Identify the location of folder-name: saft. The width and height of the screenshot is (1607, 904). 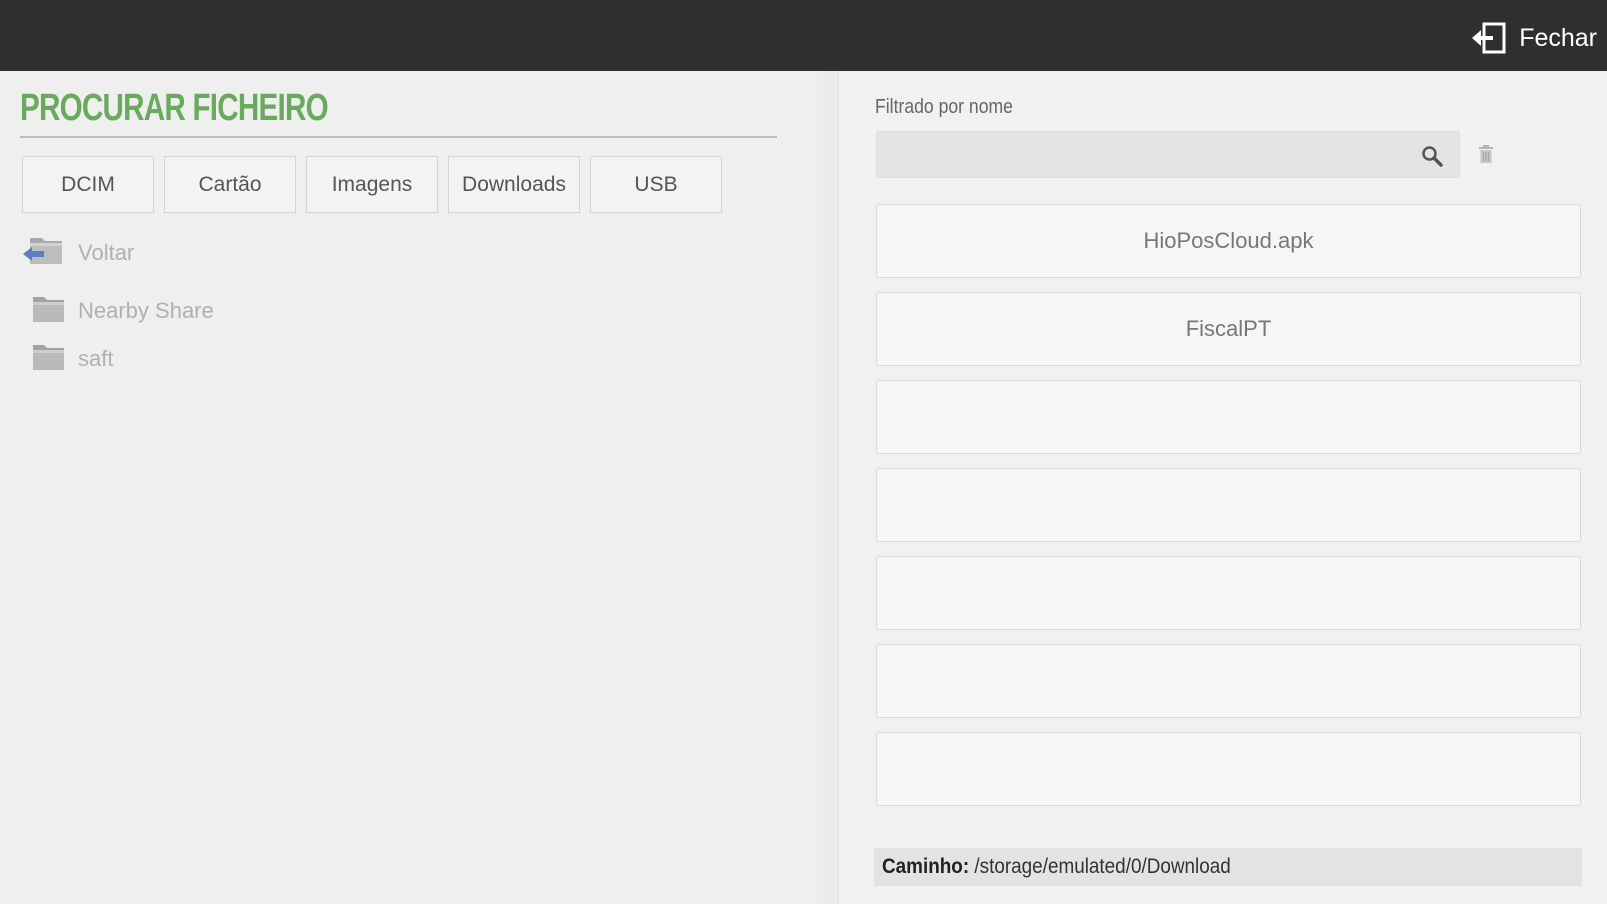
(96, 358).